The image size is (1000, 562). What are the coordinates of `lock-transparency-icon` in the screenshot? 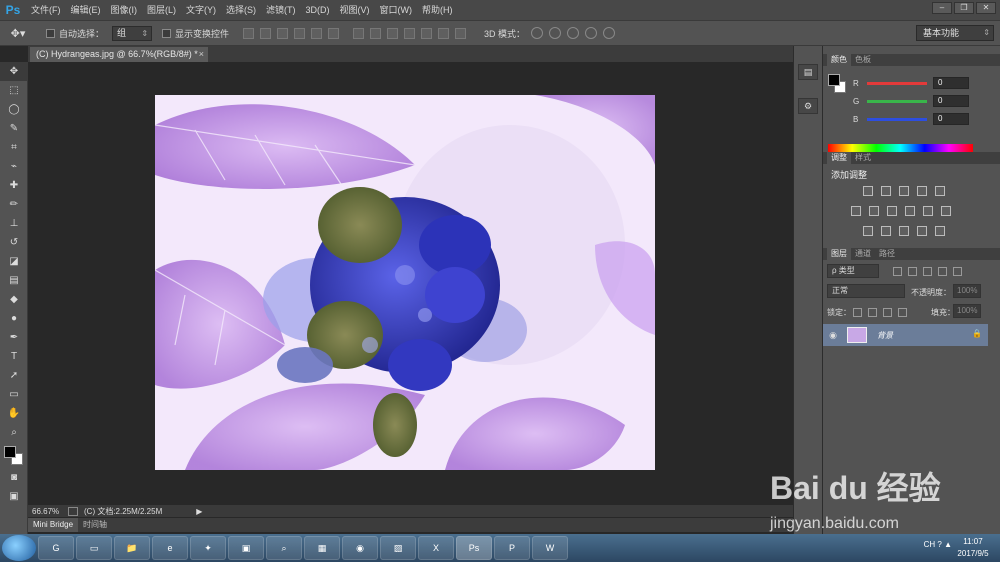 It's located at (857, 312).